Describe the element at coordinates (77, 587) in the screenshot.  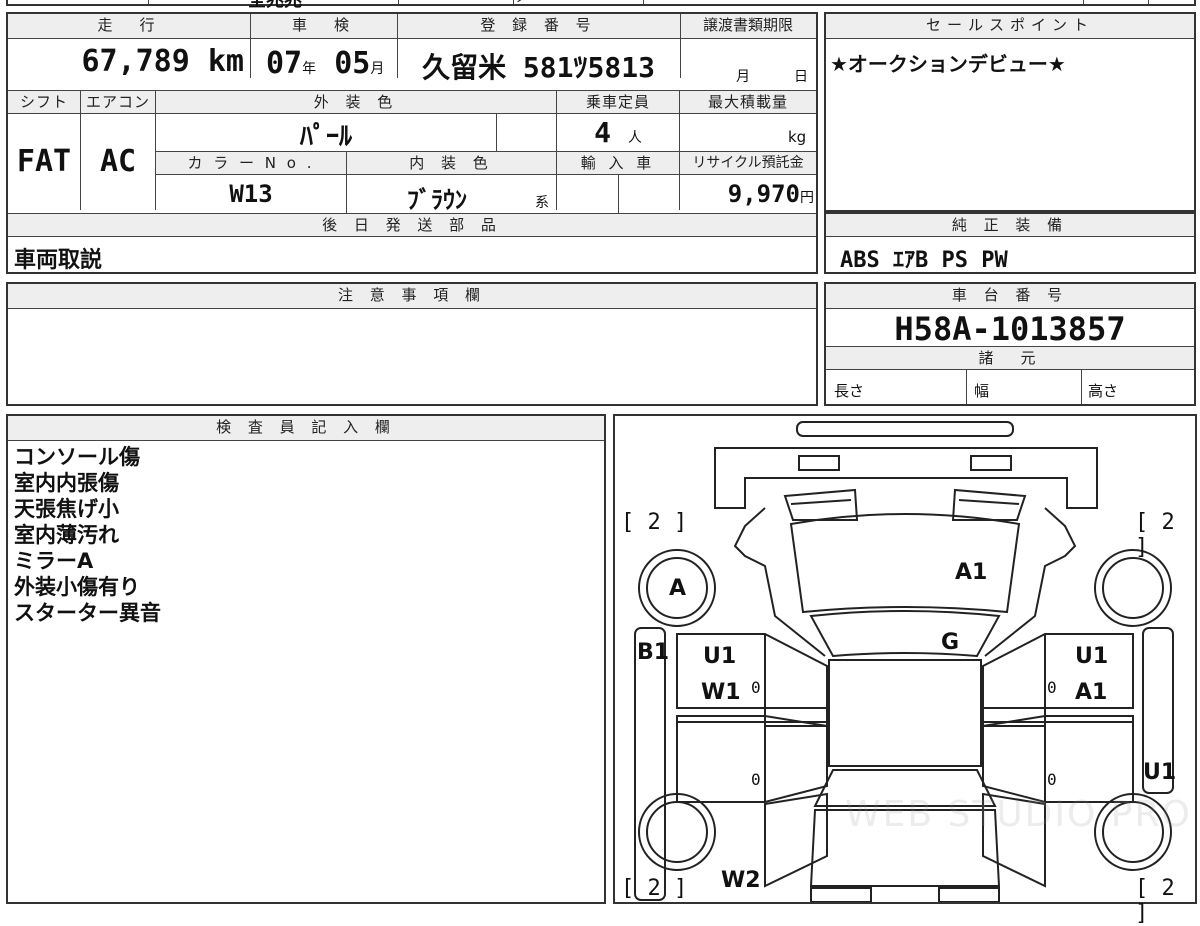
I see `note-line: 外装小傷有り` at that location.